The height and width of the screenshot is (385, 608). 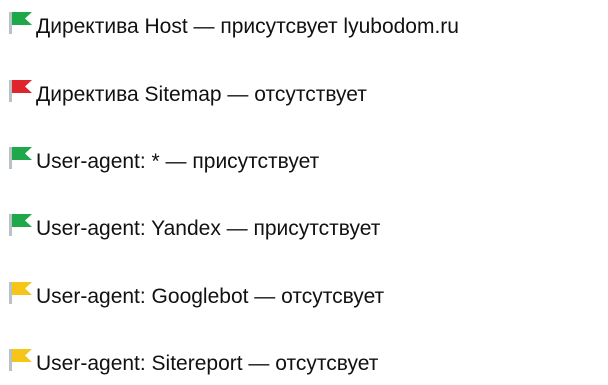 I want to click on check-item-user-agent-all: User-agent: * — присутствует, so click(x=163, y=162).